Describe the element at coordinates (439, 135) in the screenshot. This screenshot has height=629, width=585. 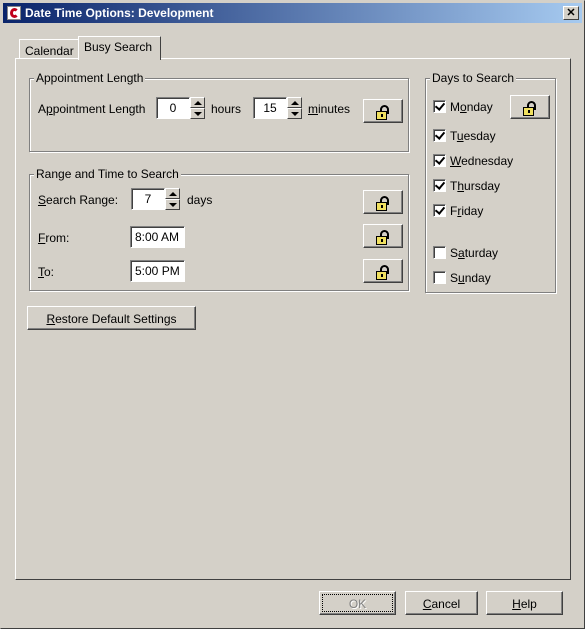
I see `tuesday-checkbox` at that location.